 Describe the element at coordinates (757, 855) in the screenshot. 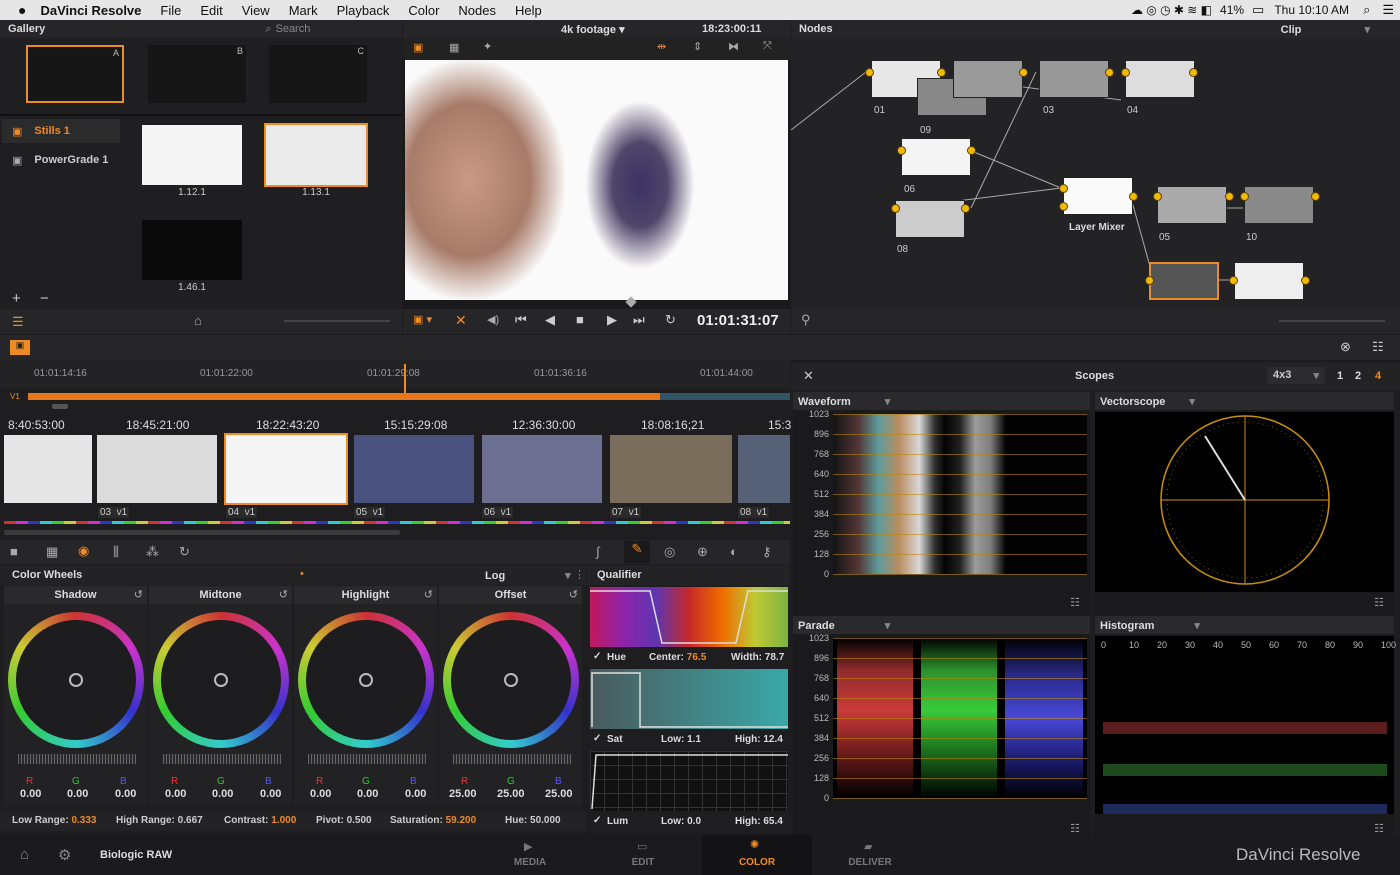

I see `tab-color: ✺ COLOR` at that location.